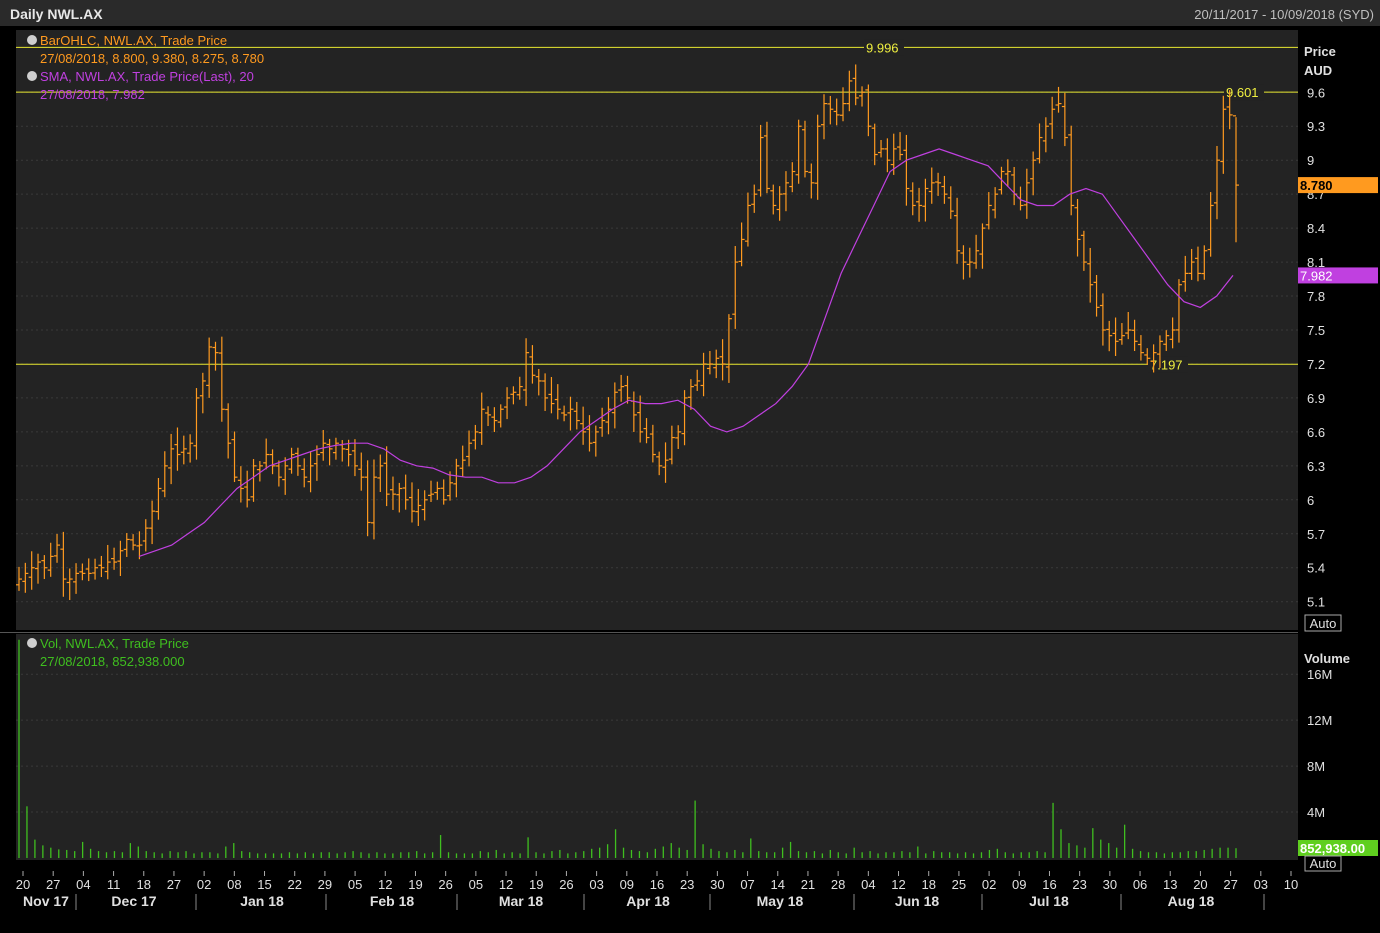  Describe the element at coordinates (1316, 92) in the screenshot. I see `price-tick-label: 9.6` at that location.